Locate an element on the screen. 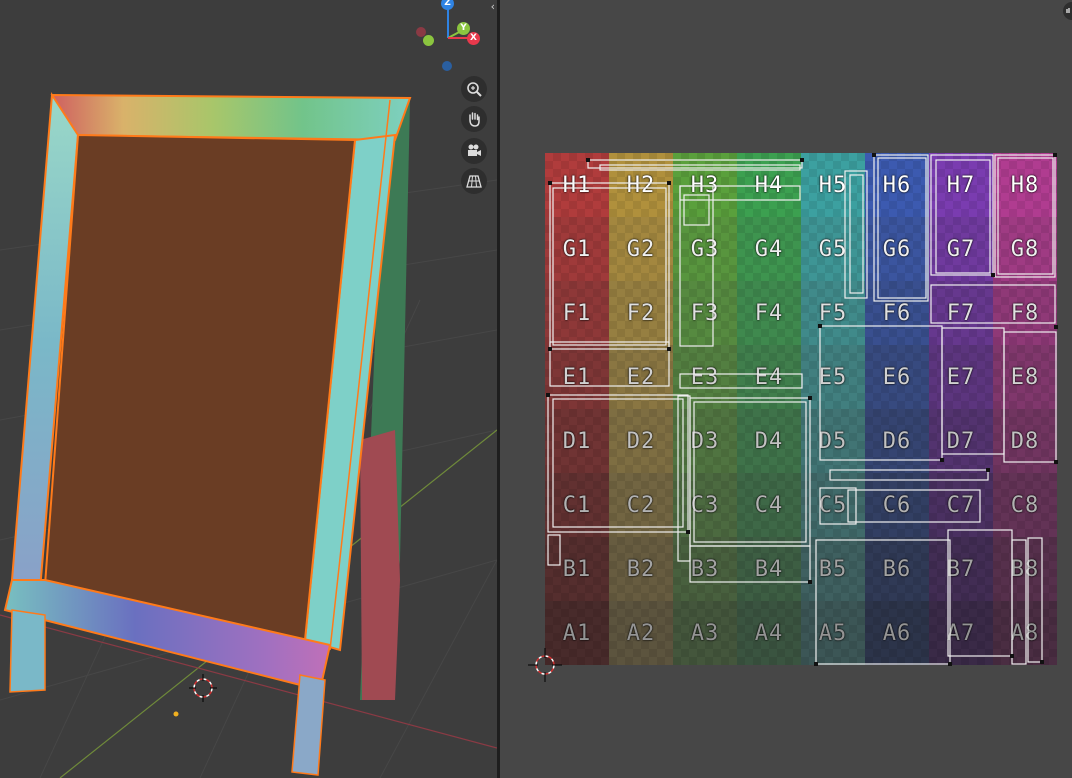  uv-grid-cell-label: E5 is located at coordinates (833, 377).